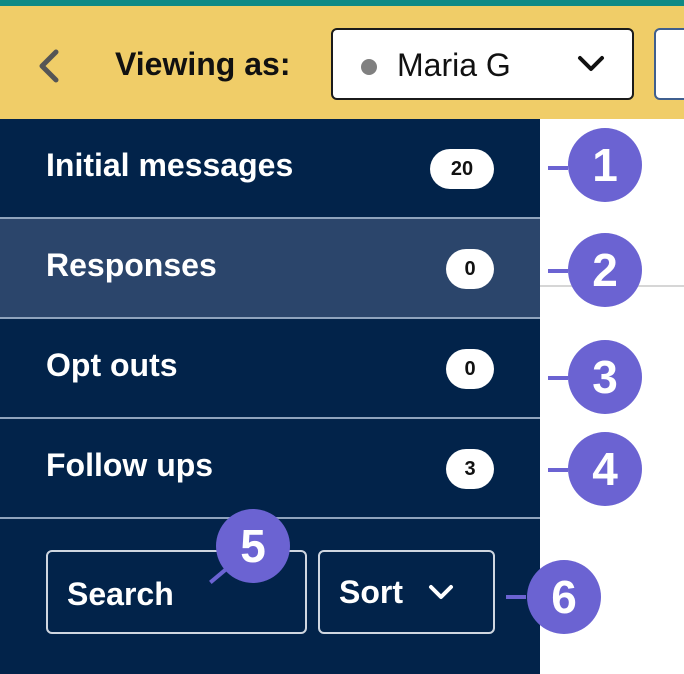 The width and height of the screenshot is (684, 674). What do you see at coordinates (605, 270) in the screenshot?
I see `callout-badge-2: 2` at bounding box center [605, 270].